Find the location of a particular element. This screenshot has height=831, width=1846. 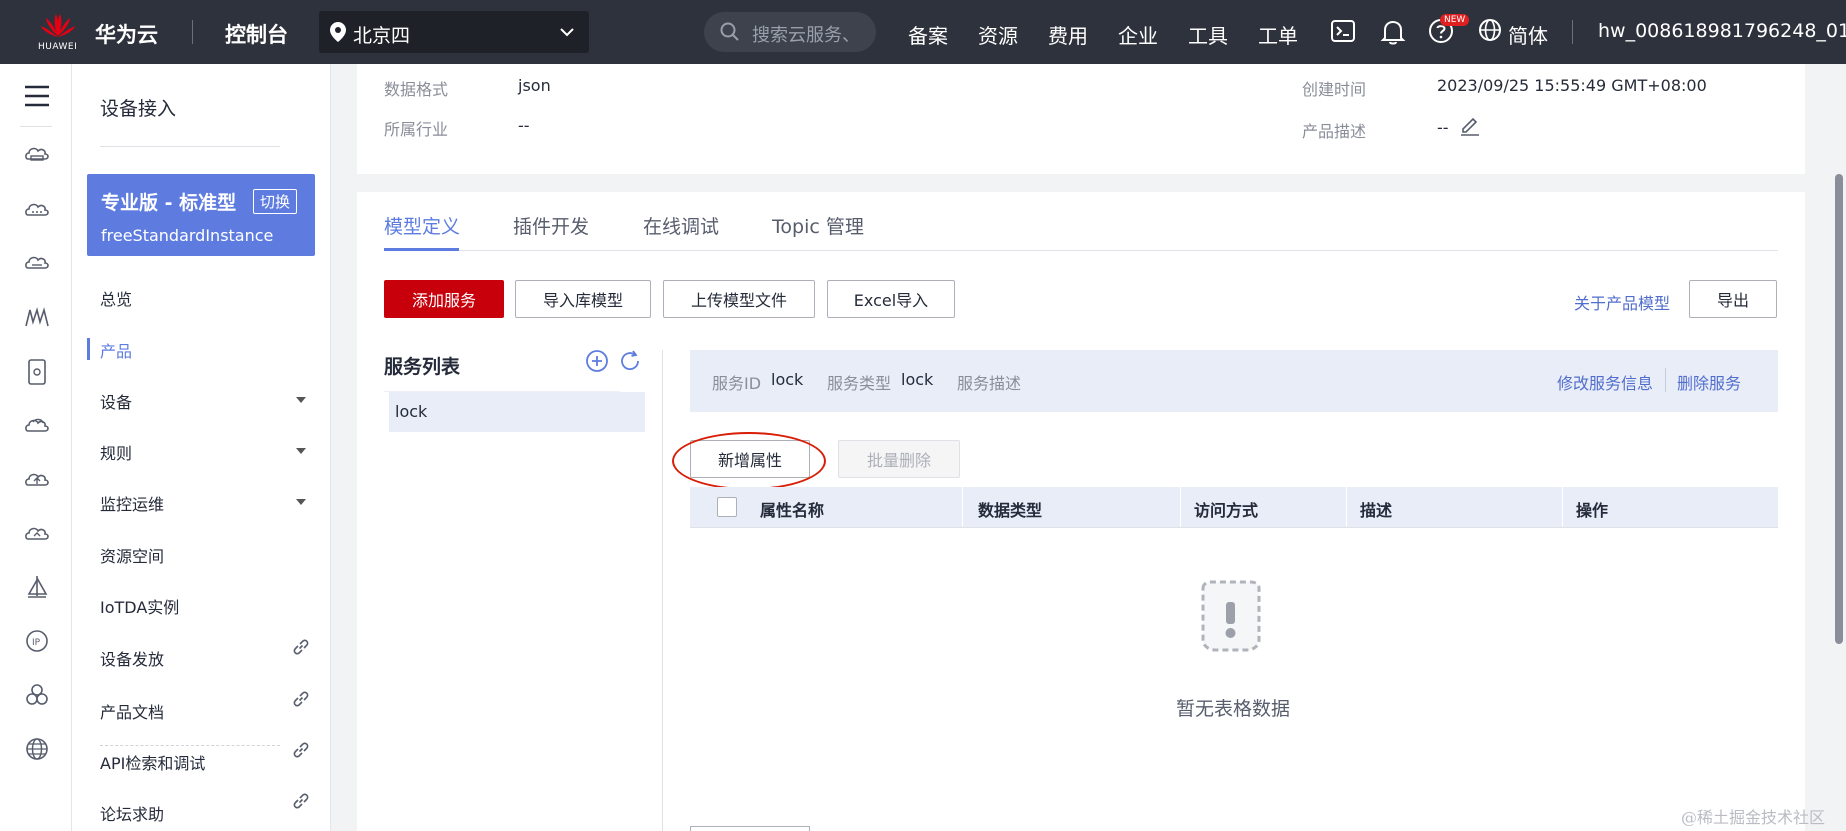

industry-label: 所属行业 is located at coordinates (416, 129).